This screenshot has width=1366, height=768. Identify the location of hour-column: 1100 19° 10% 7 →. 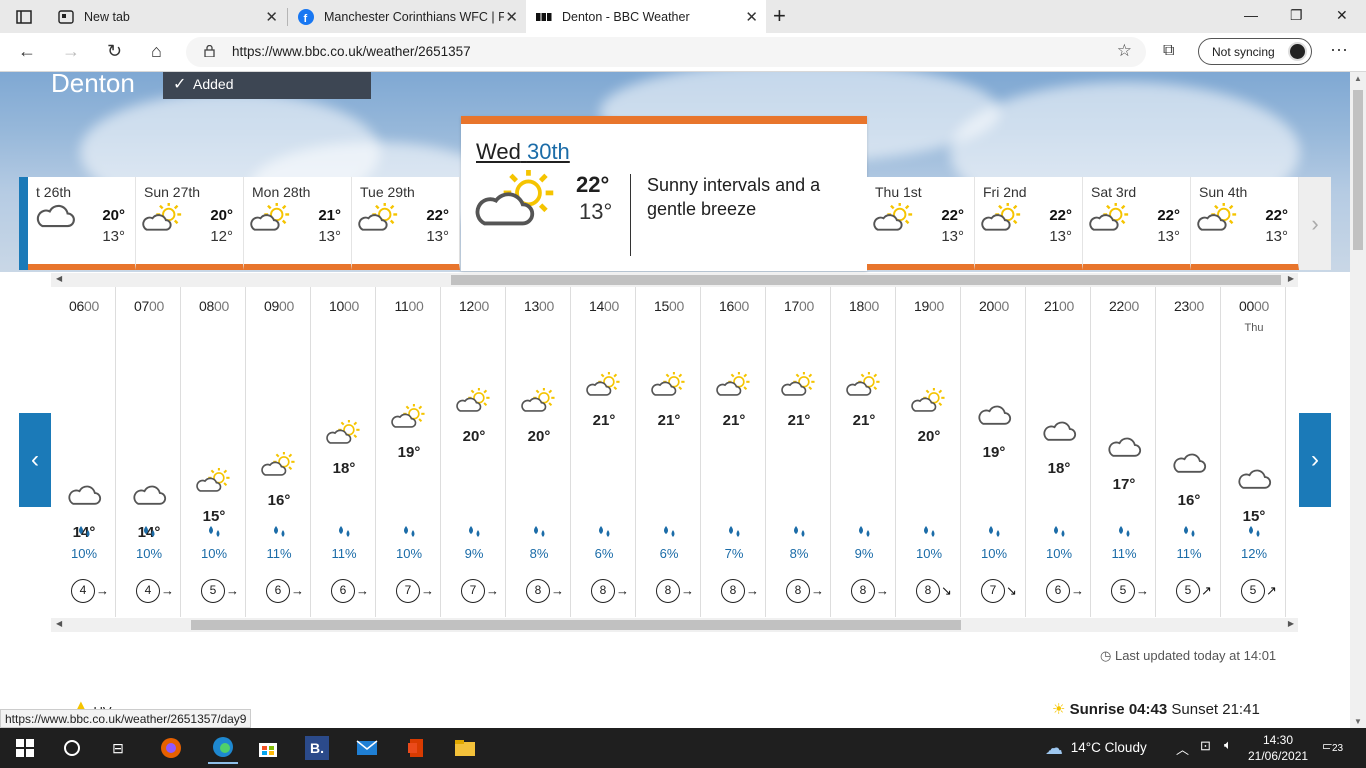
(409, 452).